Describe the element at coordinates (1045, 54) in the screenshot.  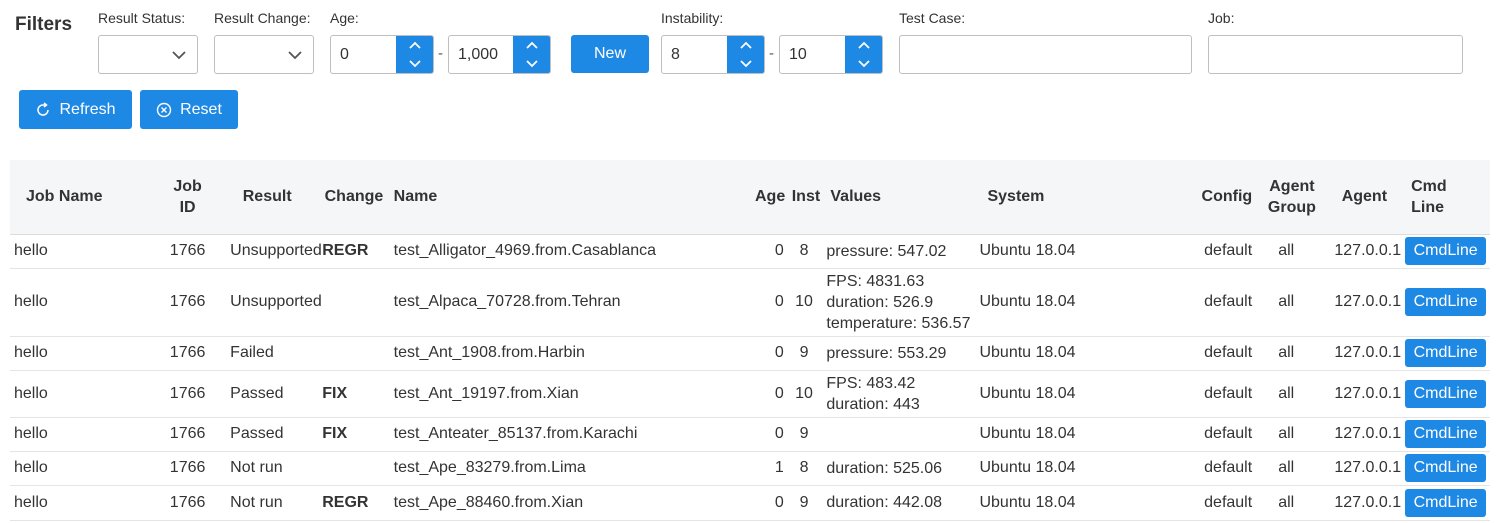
I see `test-case-input` at that location.